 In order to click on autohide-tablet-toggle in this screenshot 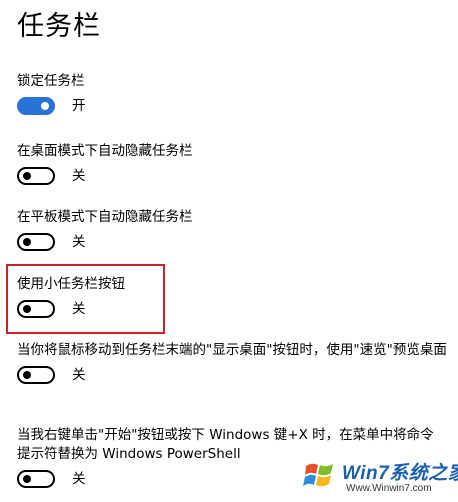, I will do `click(36, 242)`.